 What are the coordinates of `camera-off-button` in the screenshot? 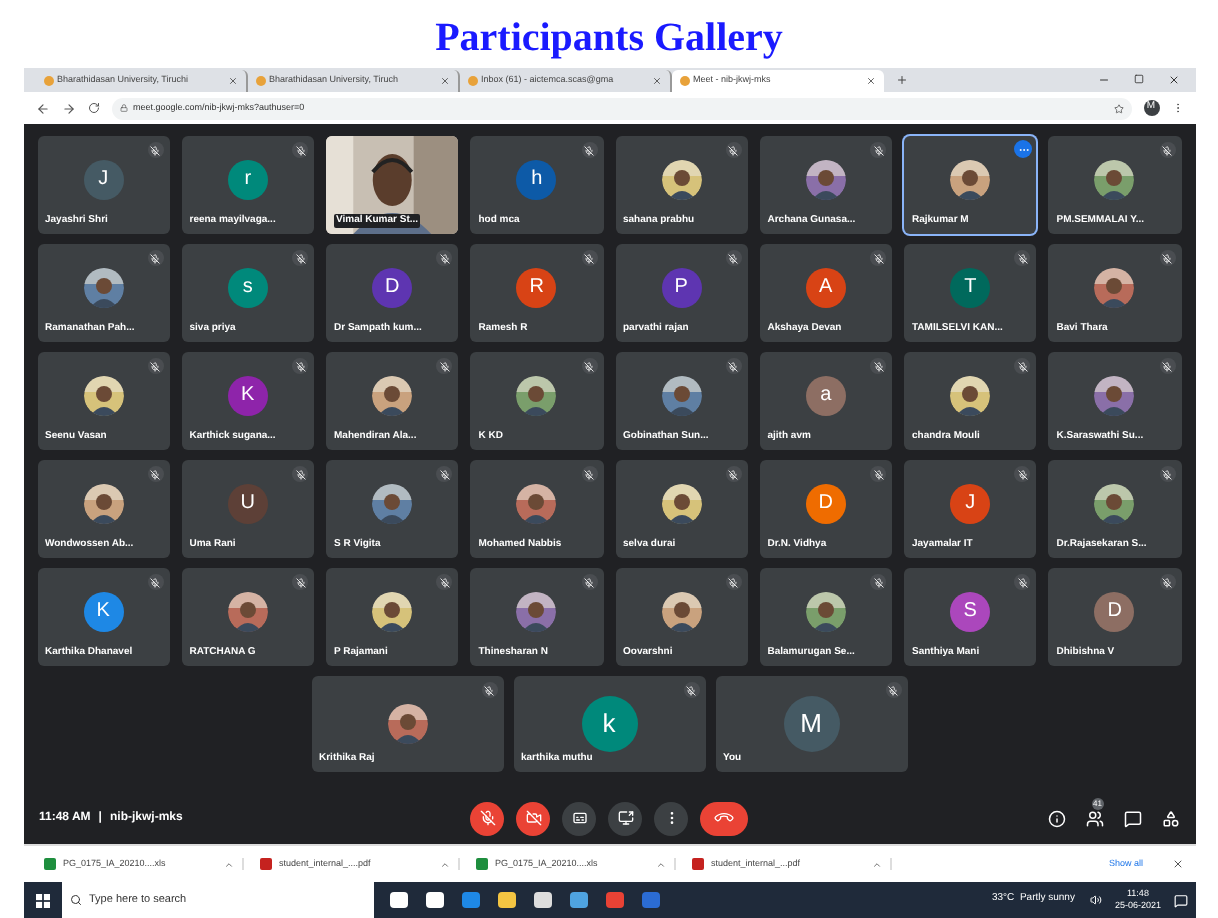 It's located at (533, 818).